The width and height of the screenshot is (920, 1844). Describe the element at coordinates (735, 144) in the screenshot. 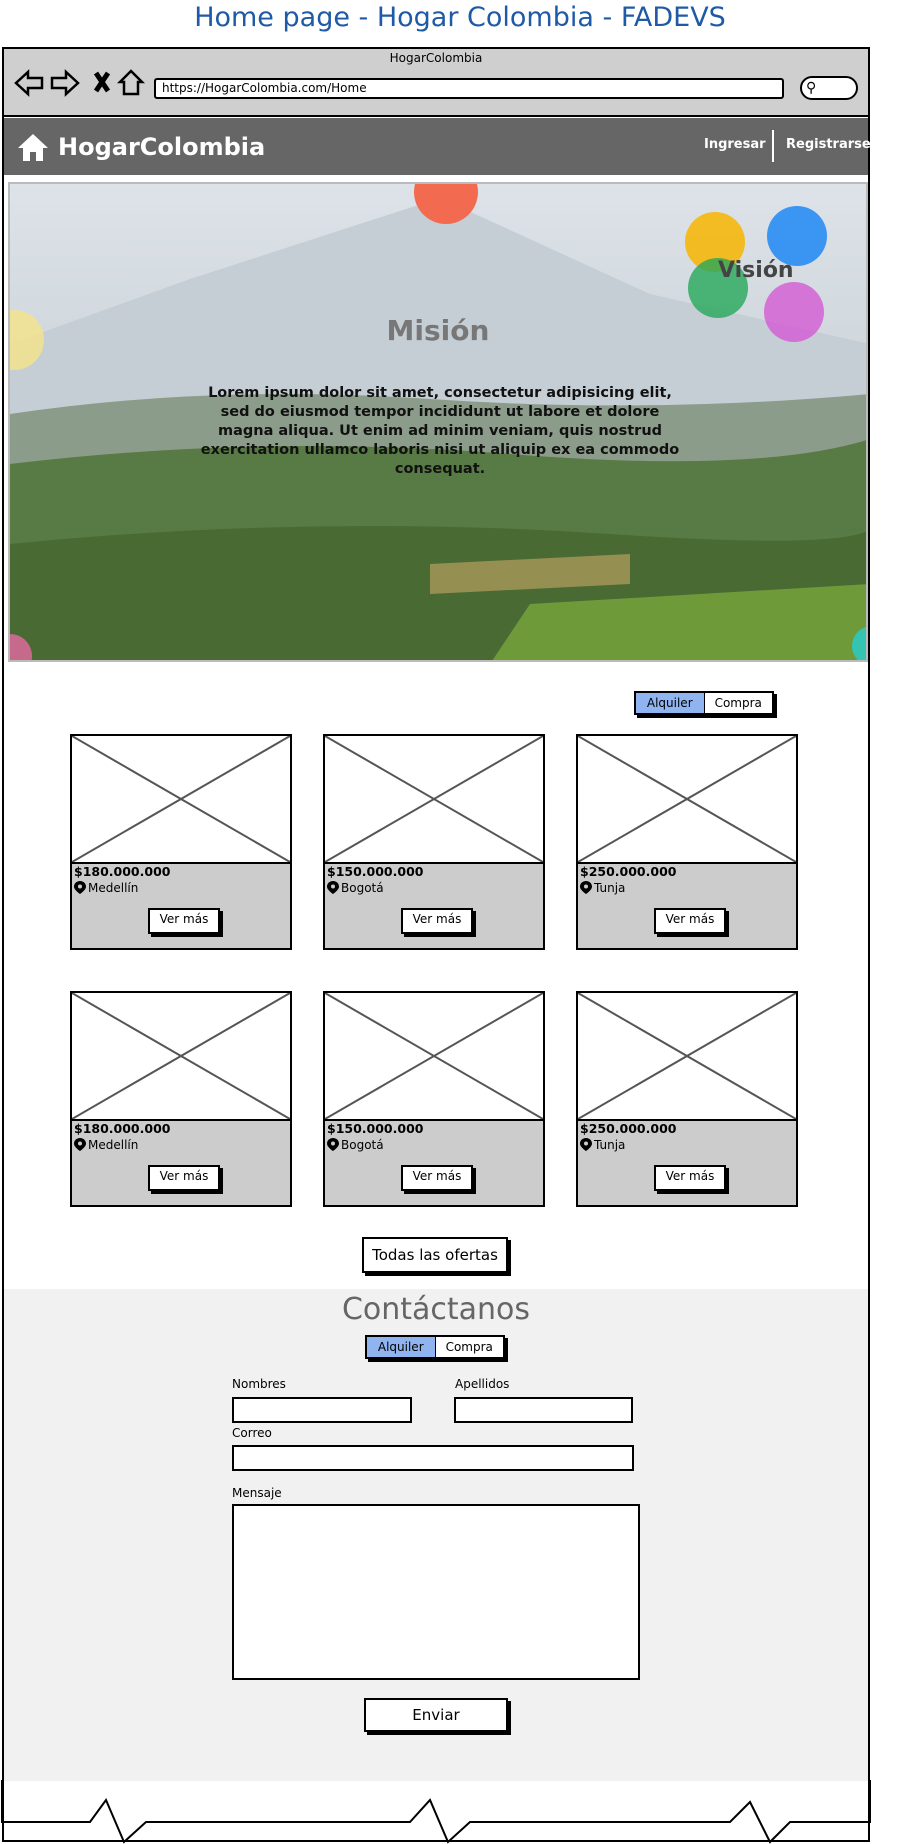

I see `login-link: Ingresar` at that location.